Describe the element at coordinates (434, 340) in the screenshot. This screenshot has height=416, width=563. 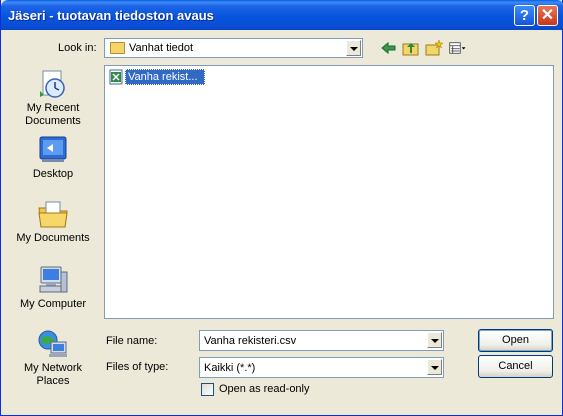
I see `file-name-dropdown-arrow-icon` at that location.